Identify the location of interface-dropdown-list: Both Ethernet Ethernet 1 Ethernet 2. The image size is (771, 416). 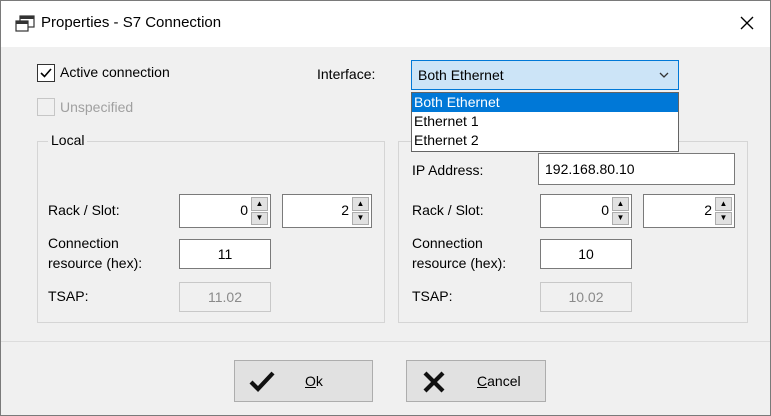
(545, 122).